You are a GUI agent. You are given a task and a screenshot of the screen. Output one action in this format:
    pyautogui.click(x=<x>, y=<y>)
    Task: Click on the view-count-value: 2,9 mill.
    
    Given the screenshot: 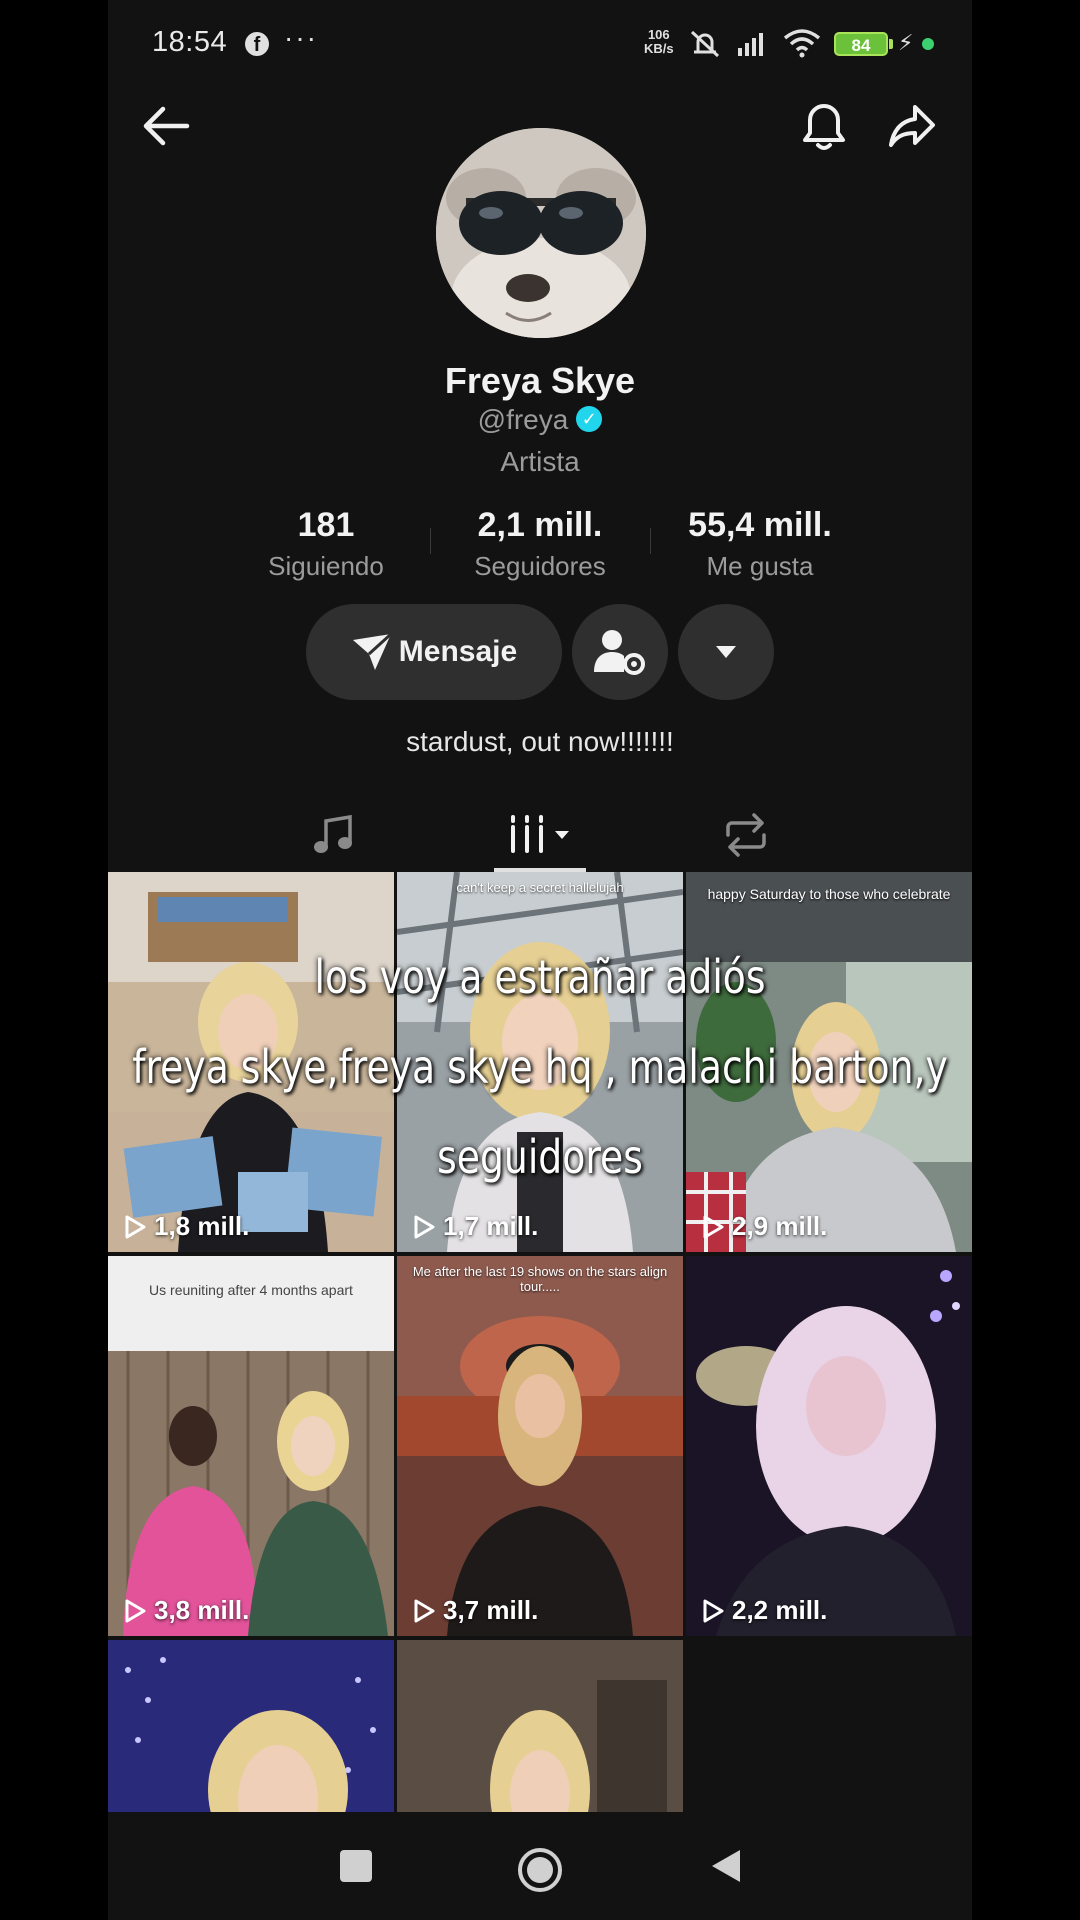 What is the action you would take?
    pyautogui.click(x=780, y=1226)
    